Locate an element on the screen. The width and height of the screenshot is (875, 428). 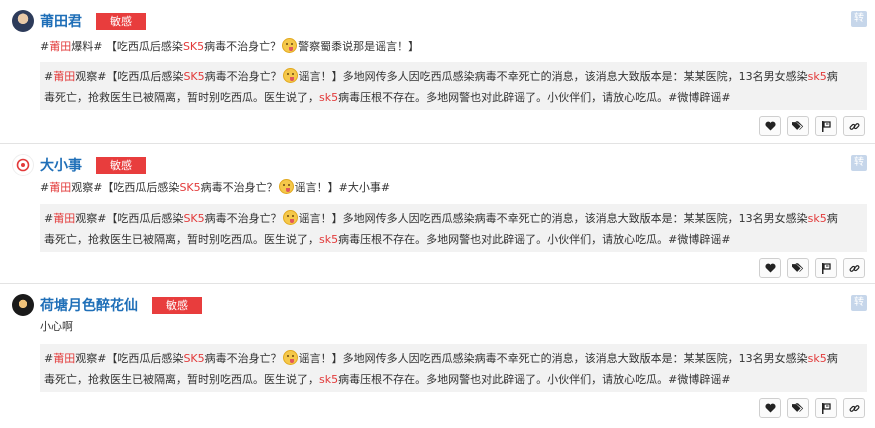
post-text: 小心啊 is located at coordinates (56, 326).